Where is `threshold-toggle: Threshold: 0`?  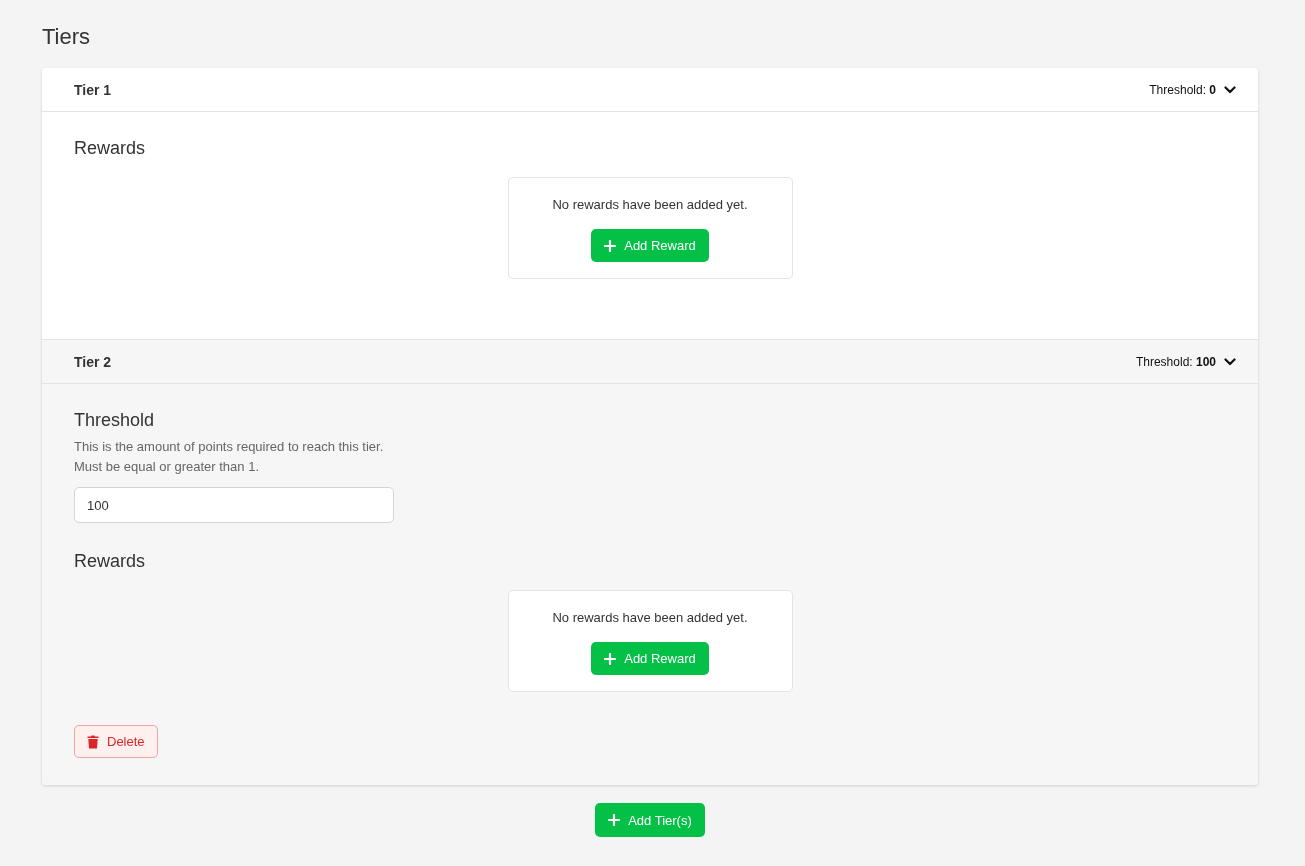
threshold-toggle: Threshold: 0 is located at coordinates (1192, 89).